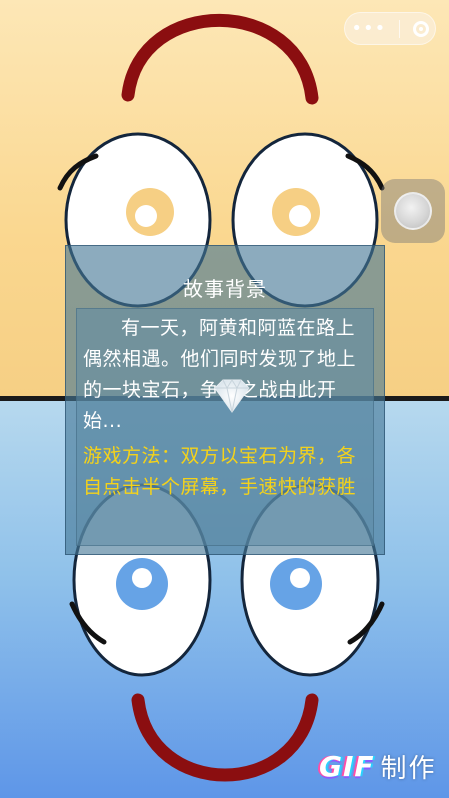 The height and width of the screenshot is (798, 449). I want to click on more-dots-icon: •••, so click(368, 28).